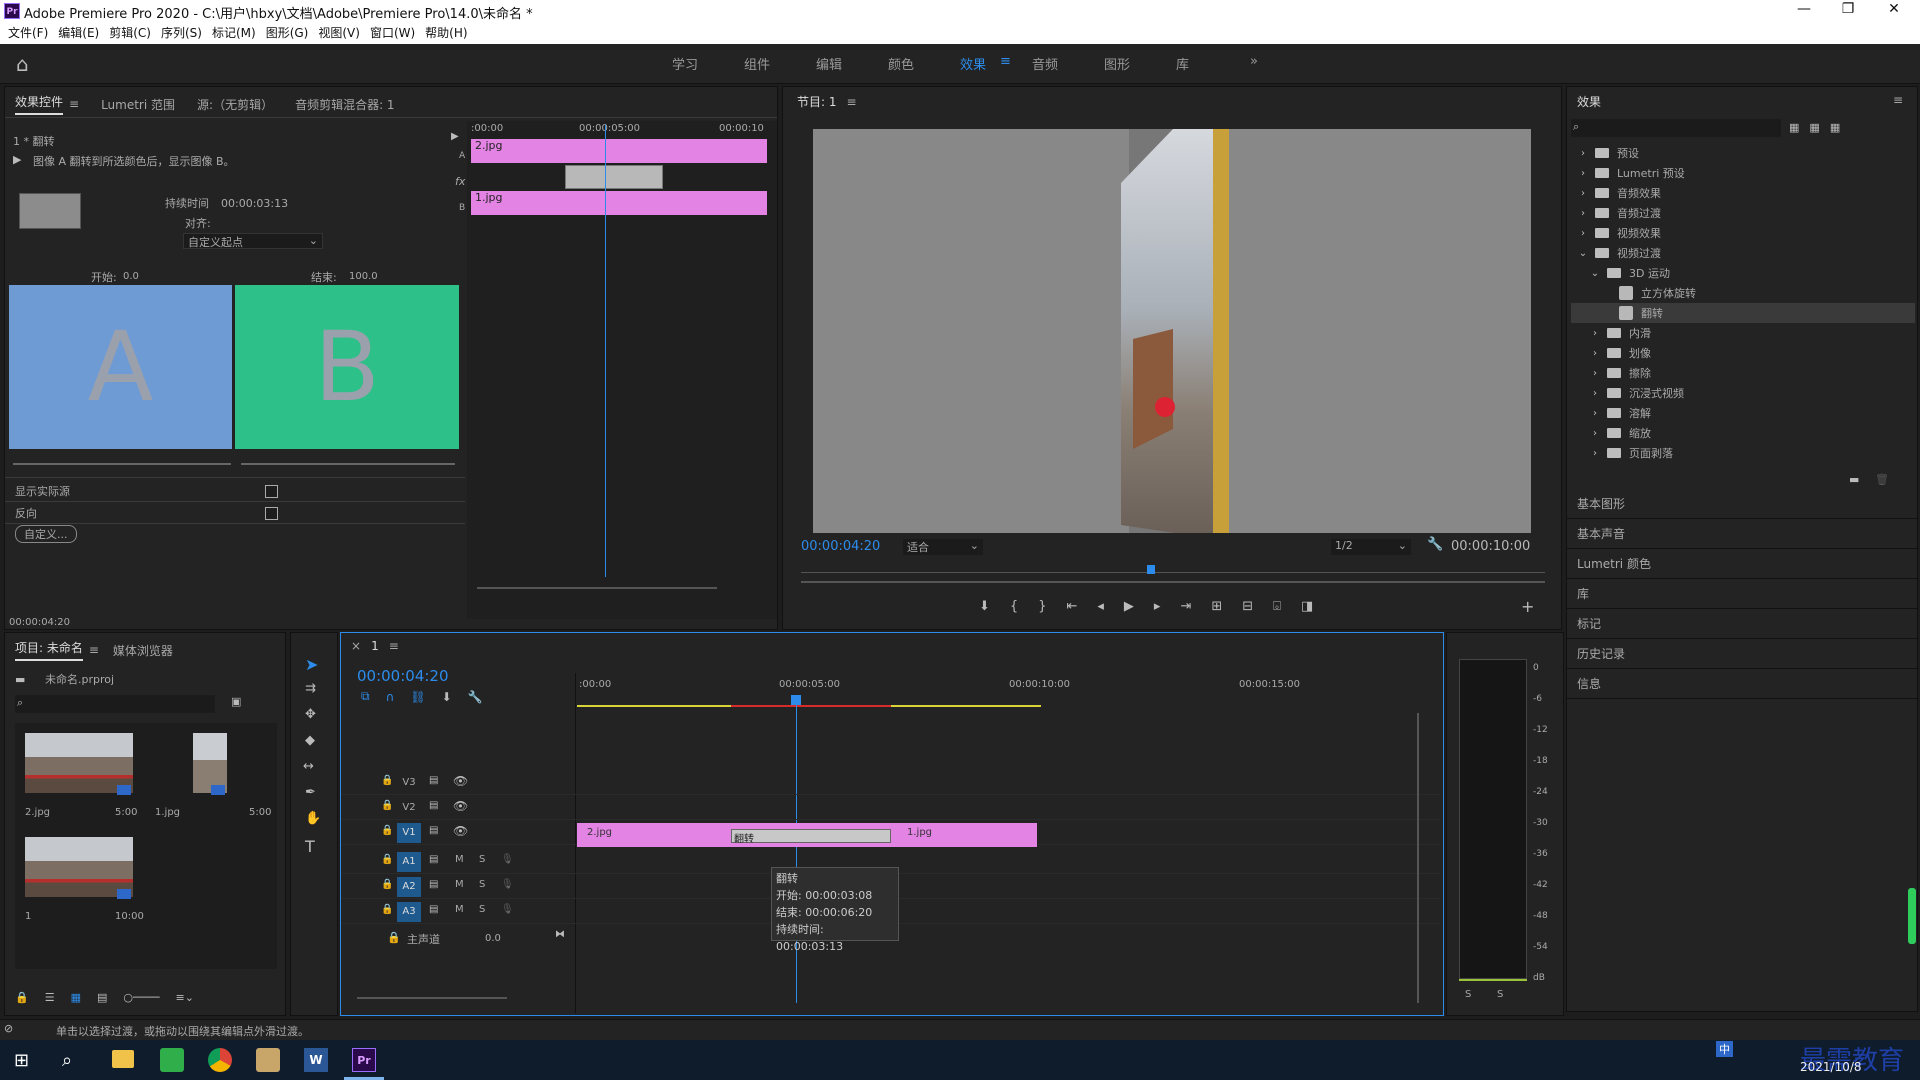 Image resolution: width=1920 pixels, height=1080 pixels. Describe the element at coordinates (316, 1060) in the screenshot. I see `word-icon: W` at that location.